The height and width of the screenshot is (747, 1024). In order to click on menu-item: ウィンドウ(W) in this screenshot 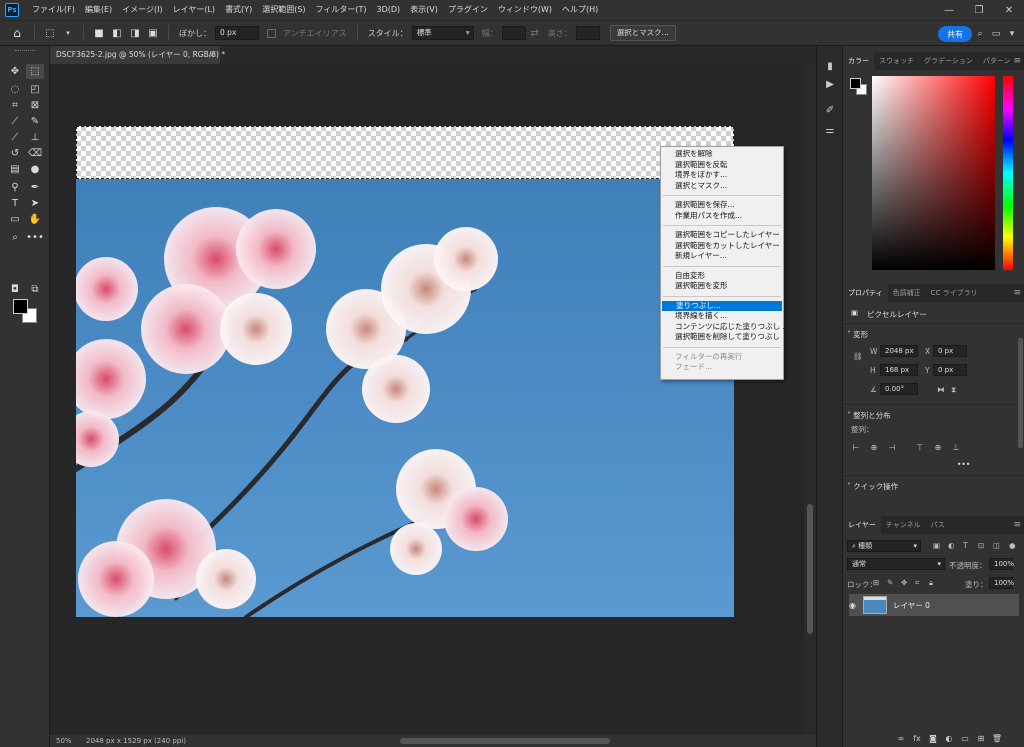, I will do `click(525, 10)`.